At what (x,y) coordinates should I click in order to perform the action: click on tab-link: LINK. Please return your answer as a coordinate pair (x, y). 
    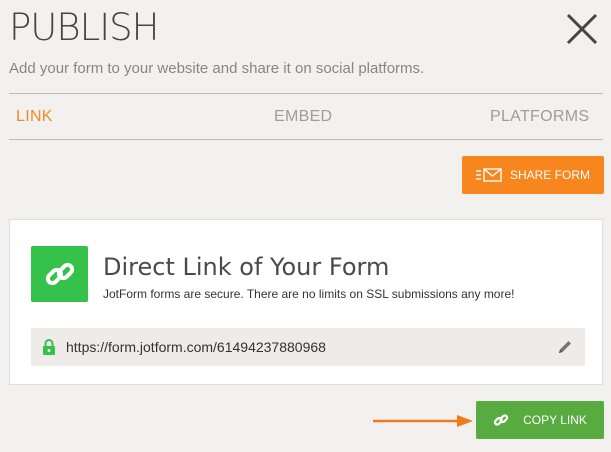
    Looking at the image, I should click on (34, 117).